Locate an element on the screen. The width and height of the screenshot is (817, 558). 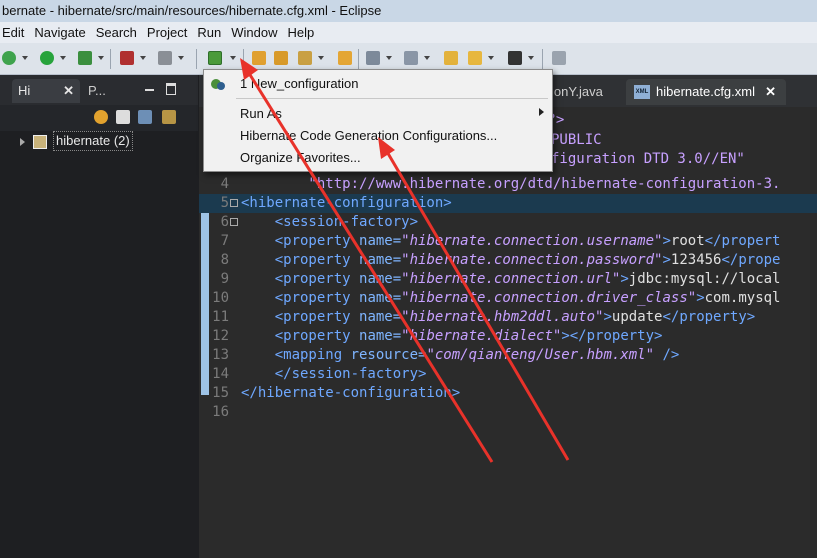
line-number: 15 is located at coordinates (220, 393).